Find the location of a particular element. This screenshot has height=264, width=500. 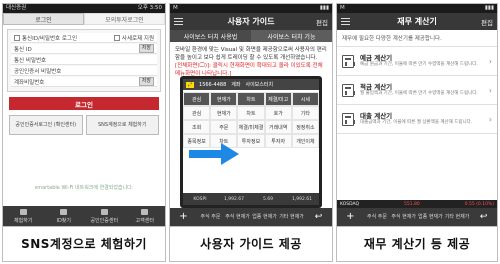

nav-label: 고객센터 is located at coordinates (144, 220).